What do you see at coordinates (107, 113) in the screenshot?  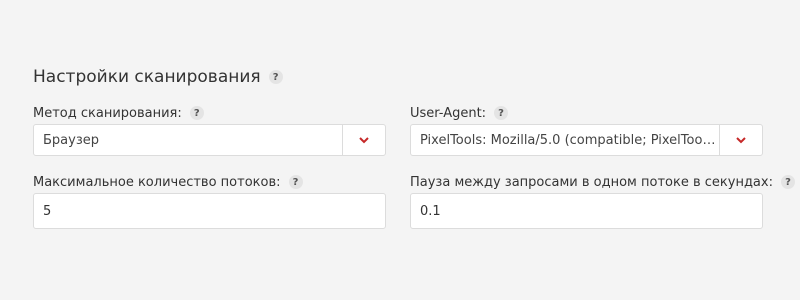 I see `scan-method-label: Метод сканирования:` at bounding box center [107, 113].